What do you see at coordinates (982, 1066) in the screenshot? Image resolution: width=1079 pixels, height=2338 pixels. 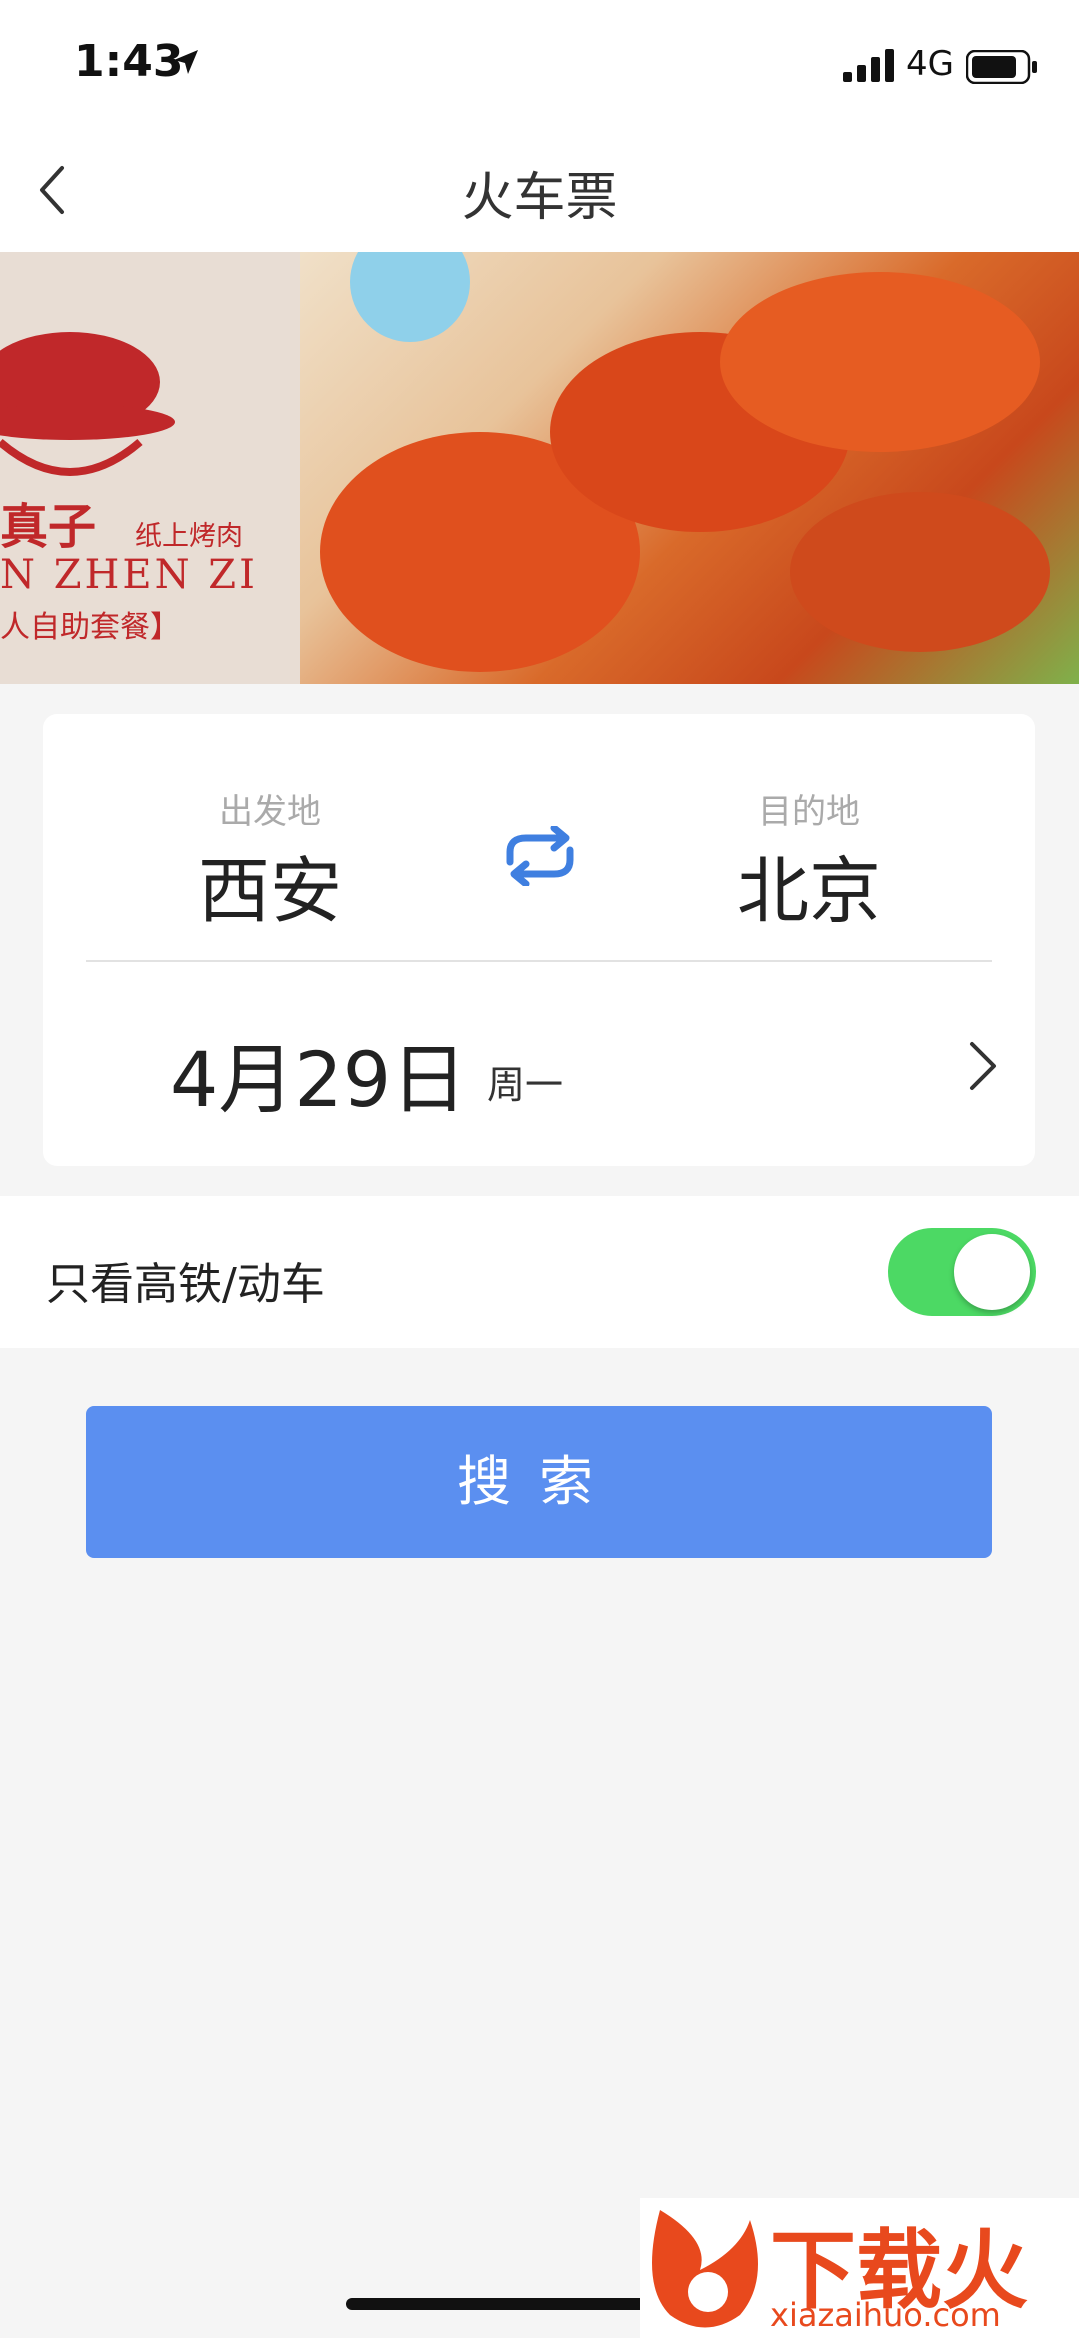 I see `chevron-right-icon` at bounding box center [982, 1066].